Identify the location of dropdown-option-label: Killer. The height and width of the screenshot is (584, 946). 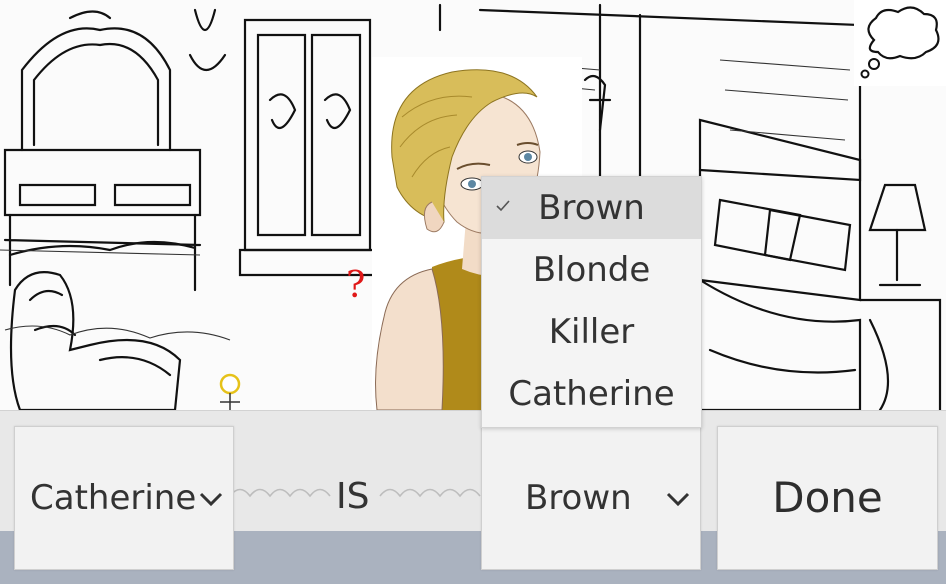
(591, 332).